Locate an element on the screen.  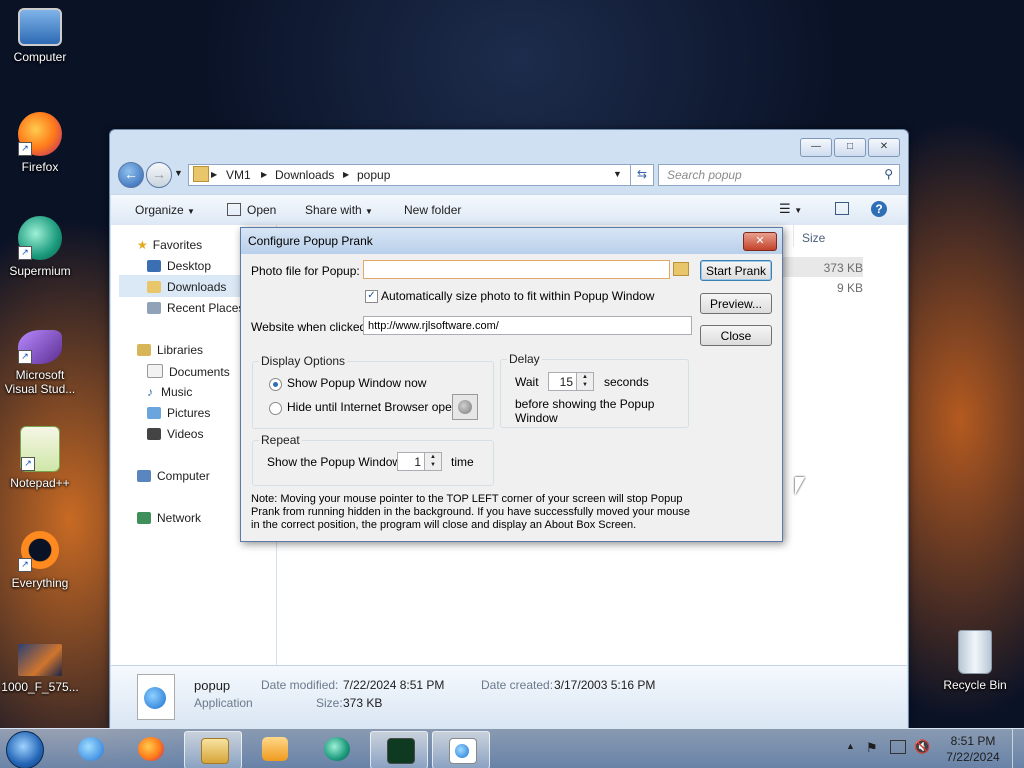
recent-pages-chevron-icon: ▼ is located at coordinates (178, 173).